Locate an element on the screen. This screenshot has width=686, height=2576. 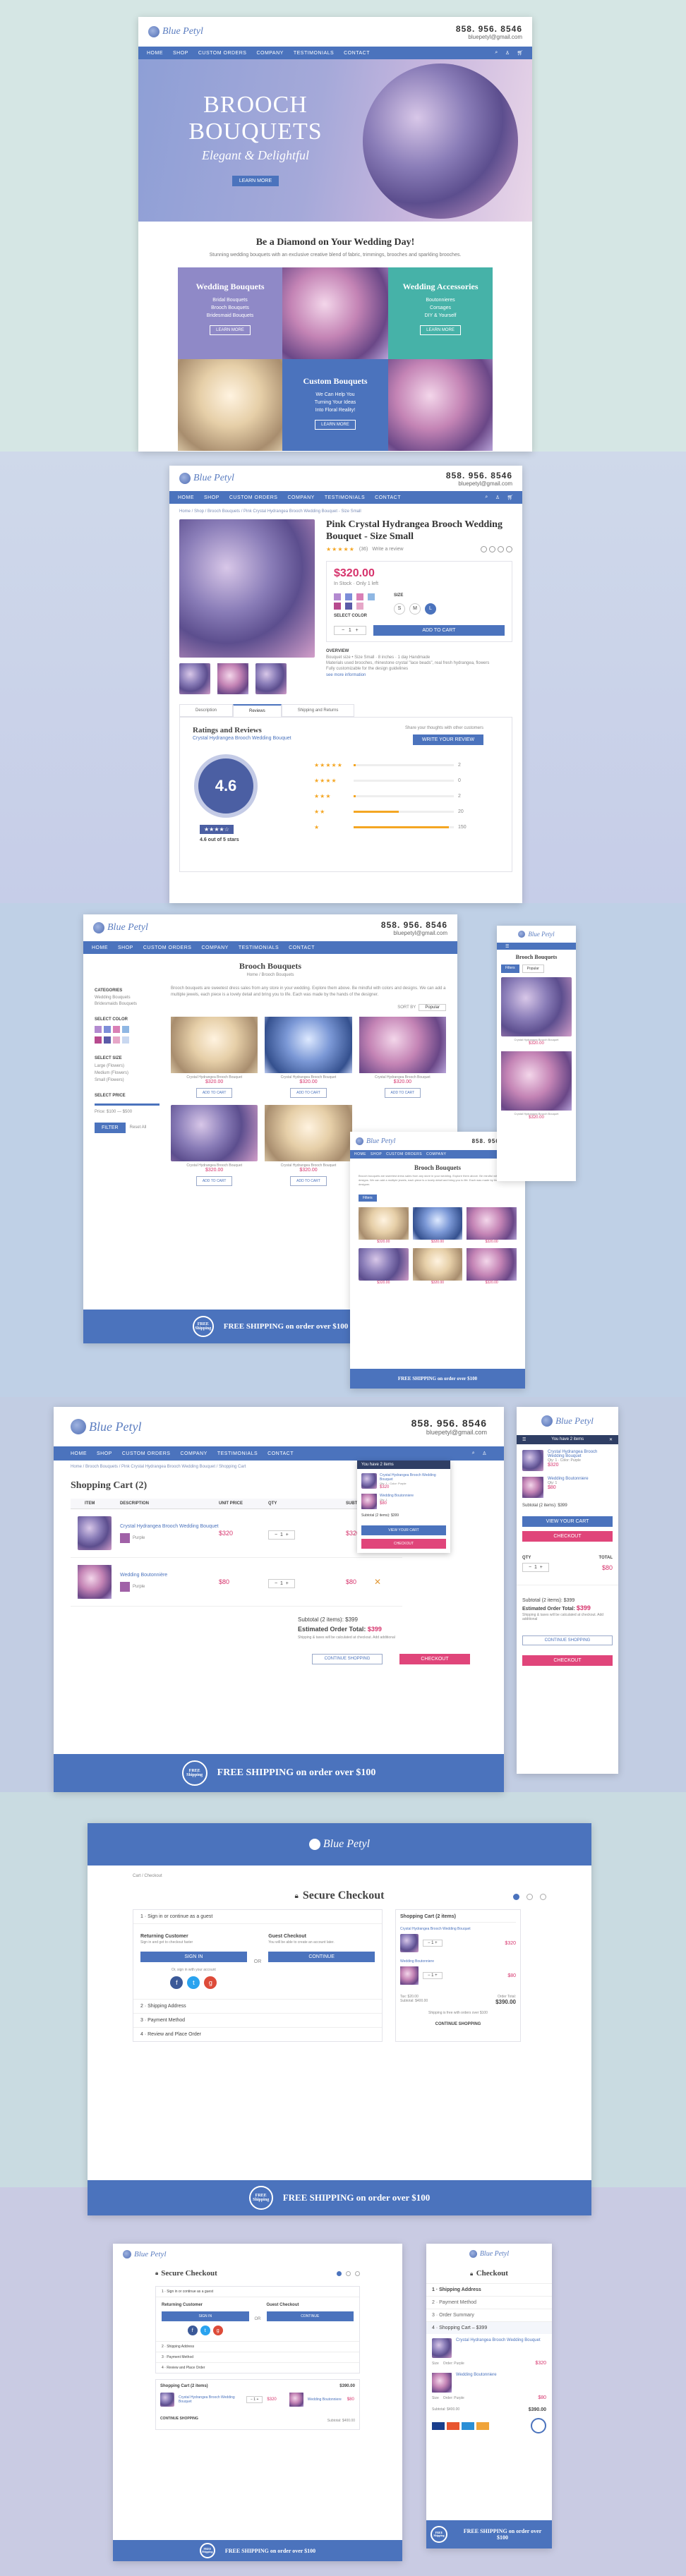
hero-learn-more-button: LEARN MORE is located at coordinates (255, 181).